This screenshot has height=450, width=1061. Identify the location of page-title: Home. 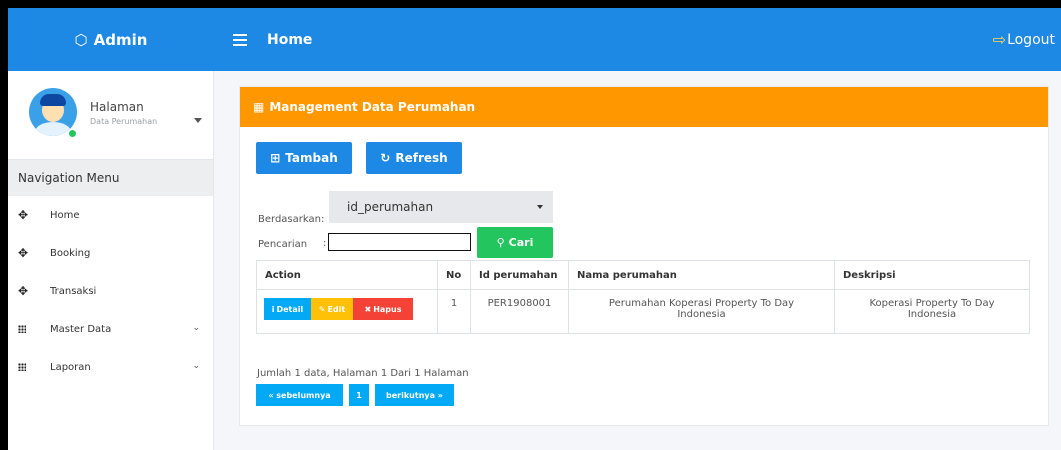
(290, 39).